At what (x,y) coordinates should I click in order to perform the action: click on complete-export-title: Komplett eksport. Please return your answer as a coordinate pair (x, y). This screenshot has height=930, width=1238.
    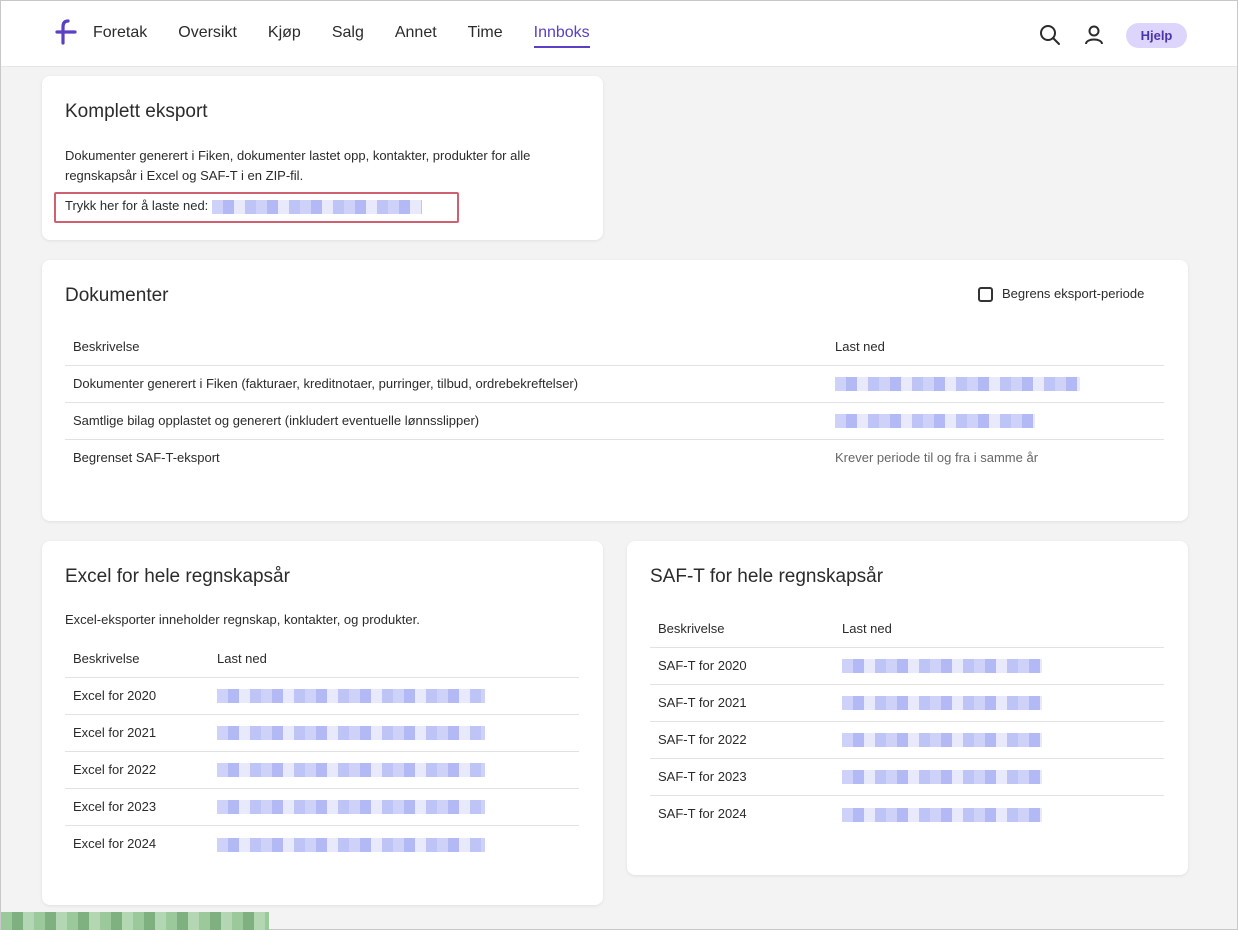
    Looking at the image, I should click on (136, 111).